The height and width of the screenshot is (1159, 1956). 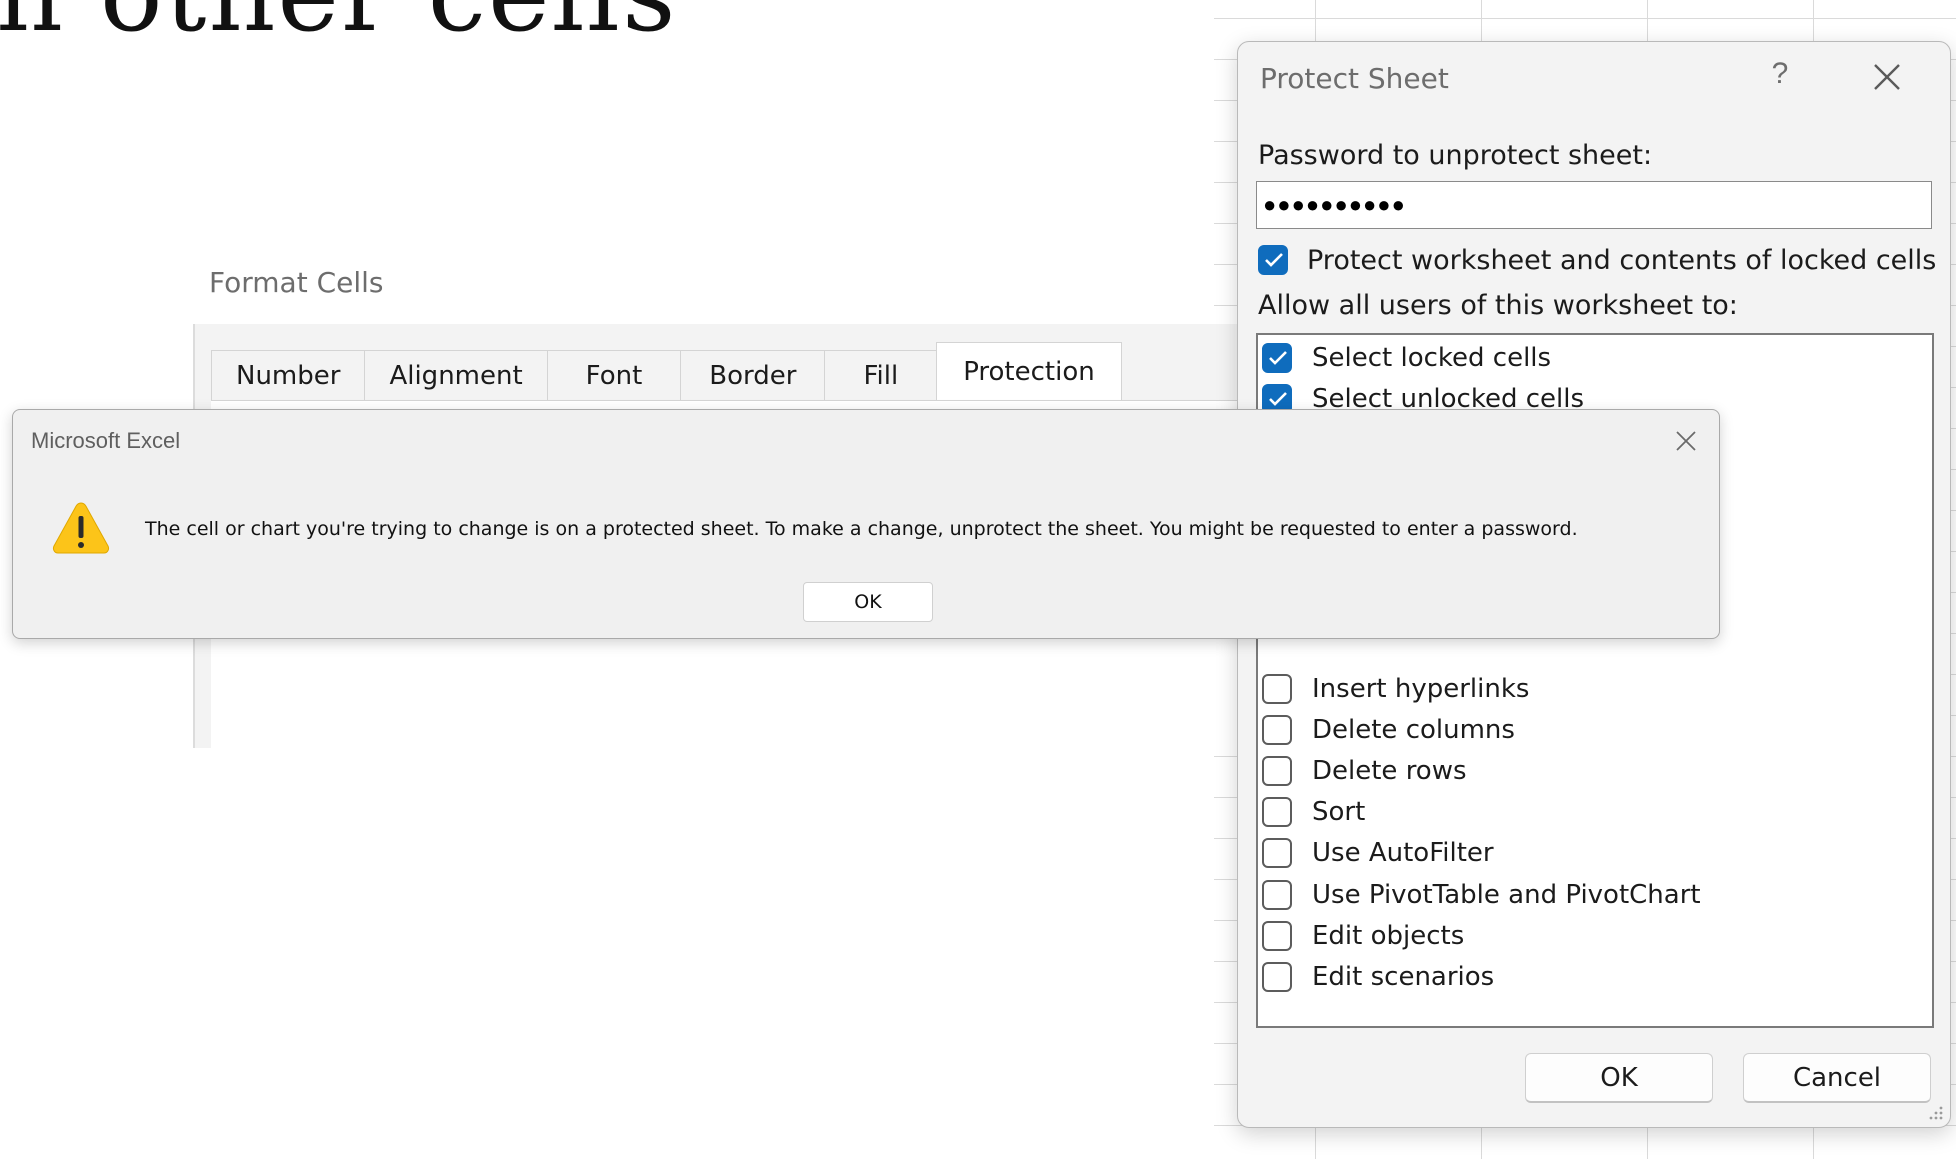 What do you see at coordinates (1592, 731) in the screenshot?
I see `list-item: Delete columns` at bounding box center [1592, 731].